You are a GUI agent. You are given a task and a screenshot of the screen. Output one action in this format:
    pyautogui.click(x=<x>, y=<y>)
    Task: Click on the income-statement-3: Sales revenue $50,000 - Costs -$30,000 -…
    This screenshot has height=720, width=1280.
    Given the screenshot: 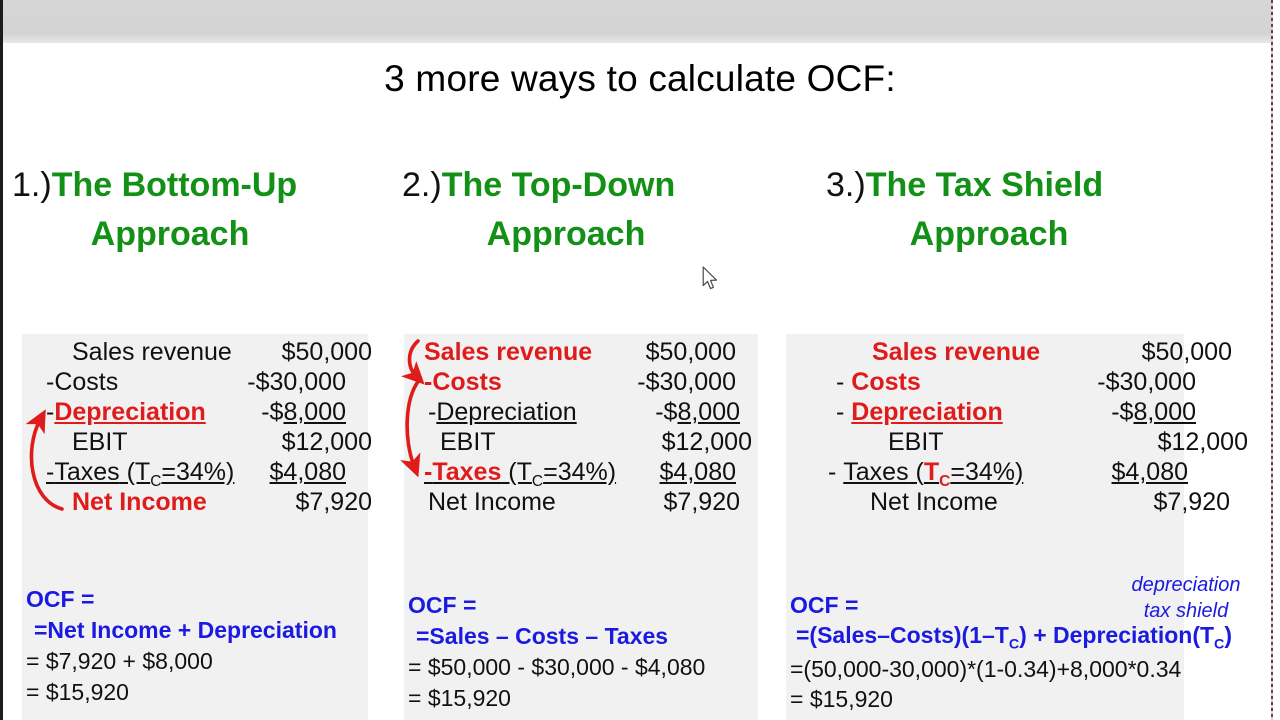 What is the action you would take?
    pyautogui.click(x=1029, y=428)
    